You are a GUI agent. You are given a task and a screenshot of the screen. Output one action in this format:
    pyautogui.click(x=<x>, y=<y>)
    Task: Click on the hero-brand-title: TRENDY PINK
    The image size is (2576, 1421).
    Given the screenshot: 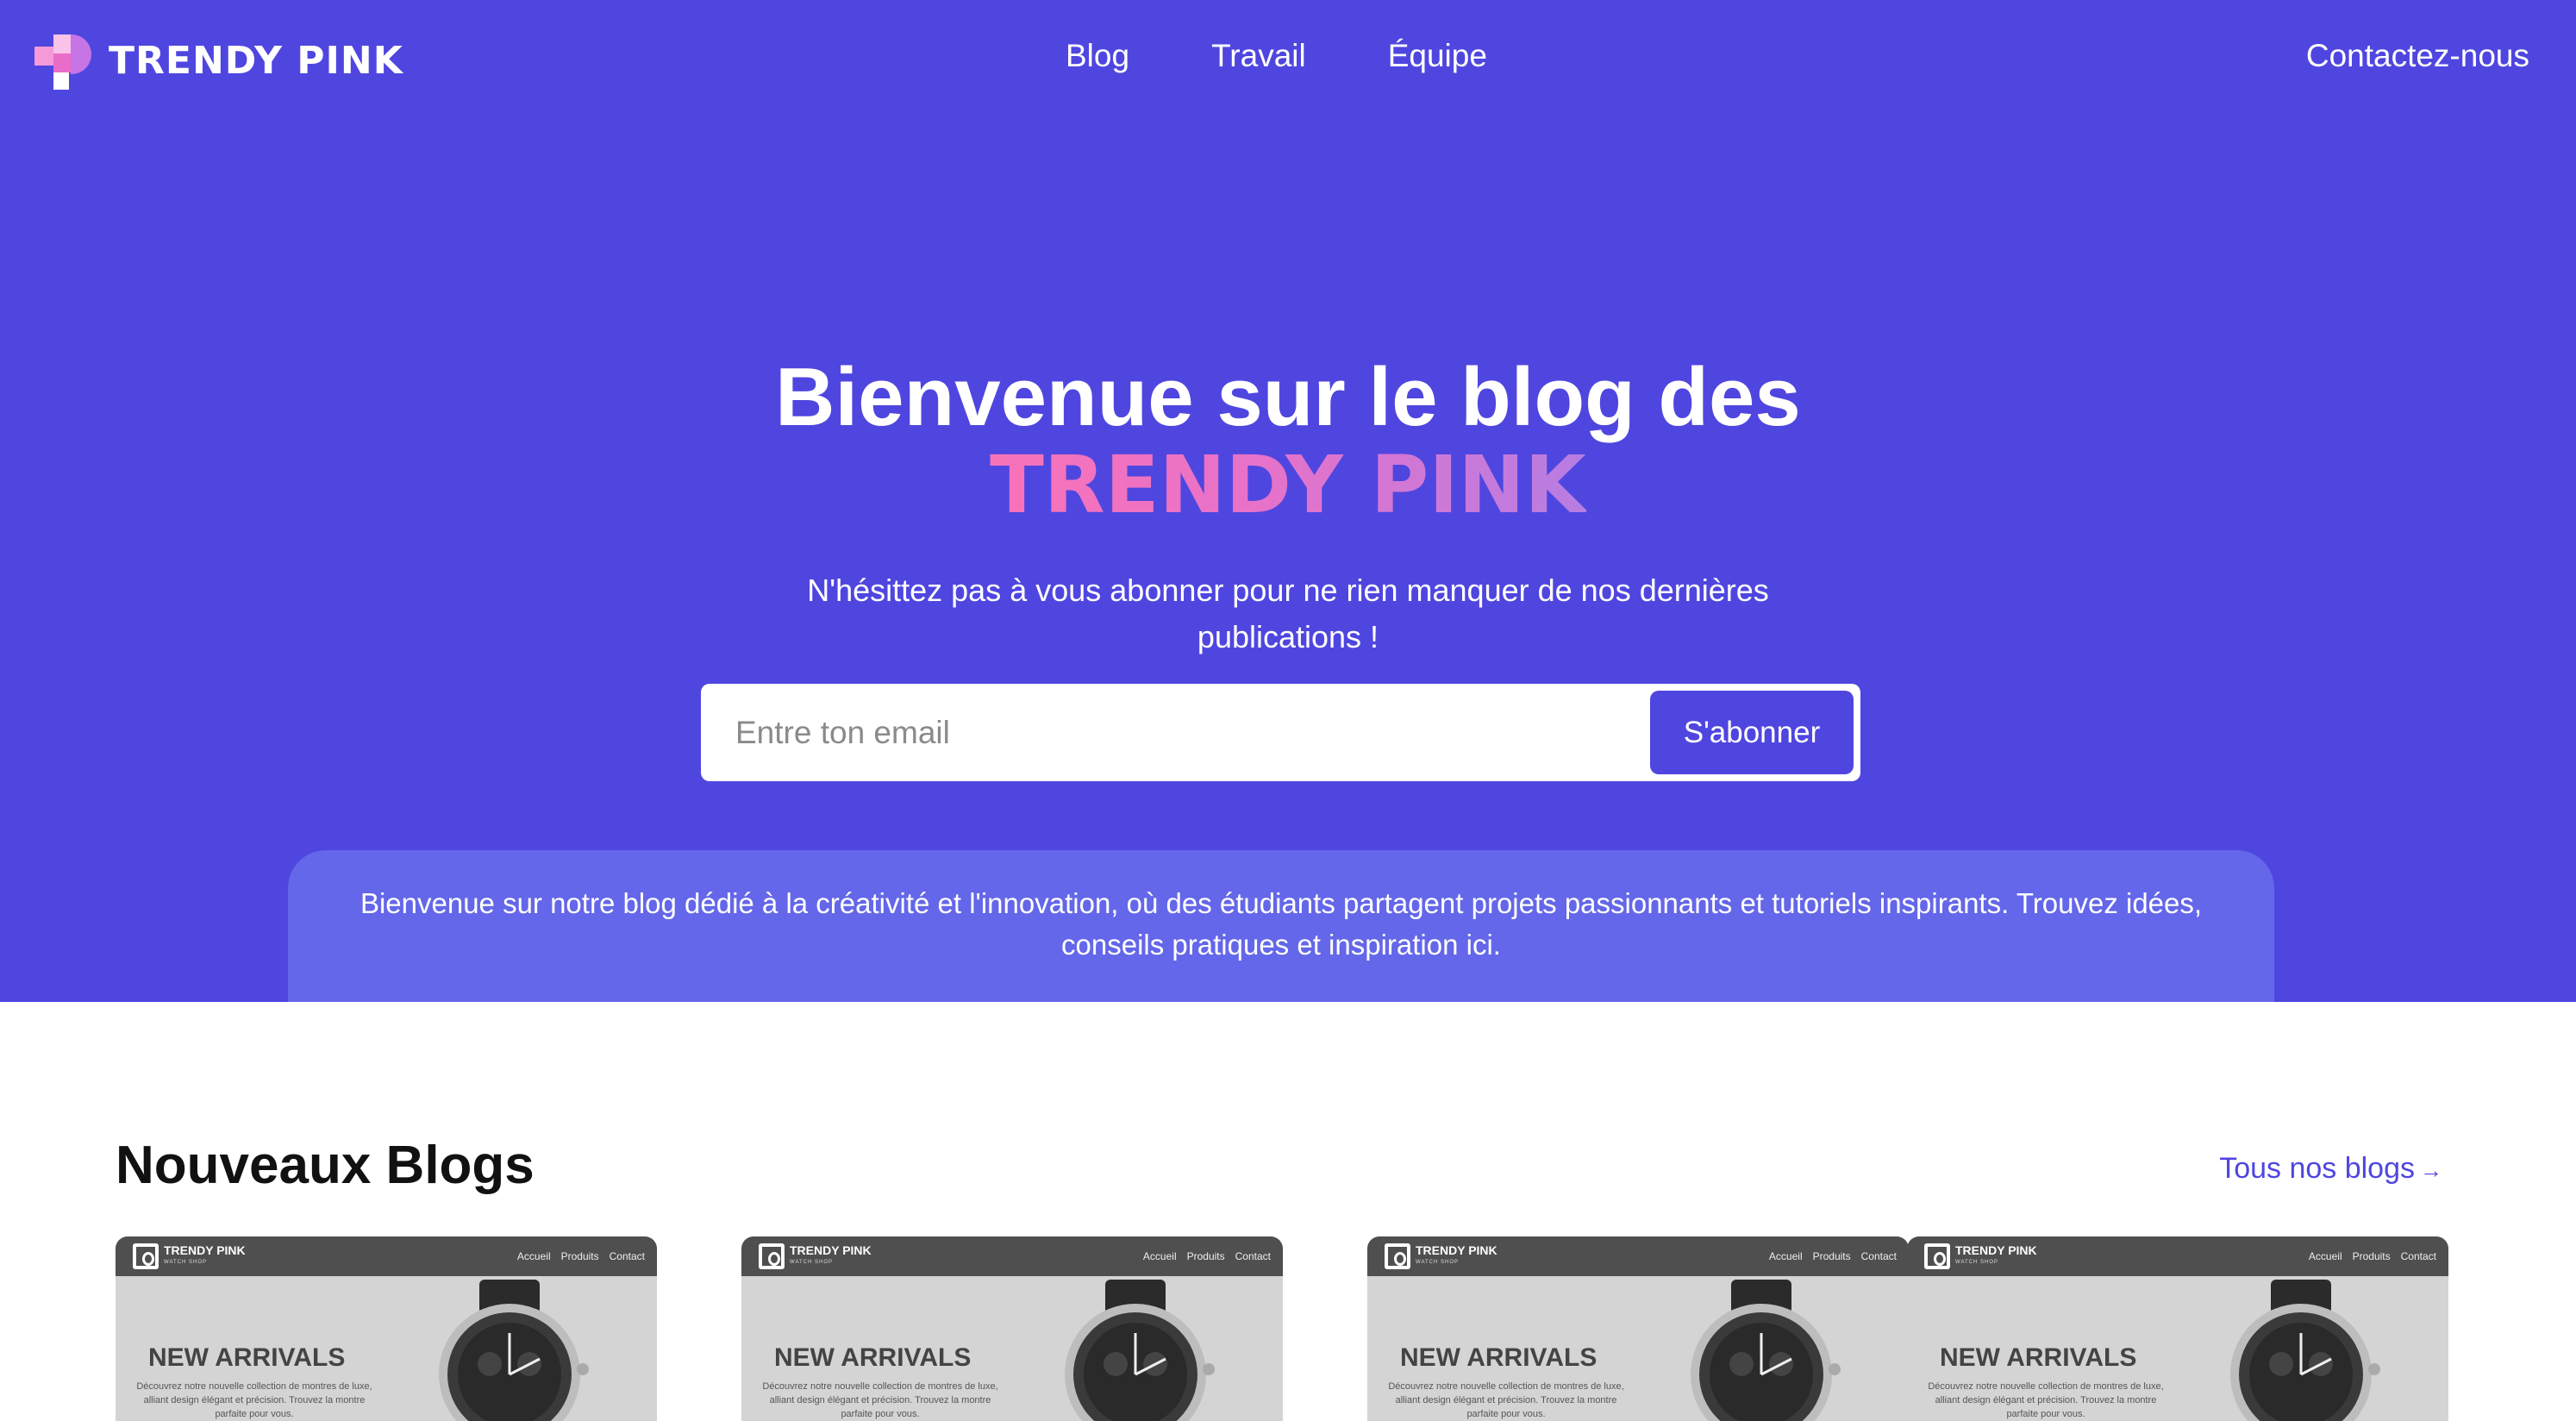 What is the action you would take?
    pyautogui.click(x=1288, y=485)
    